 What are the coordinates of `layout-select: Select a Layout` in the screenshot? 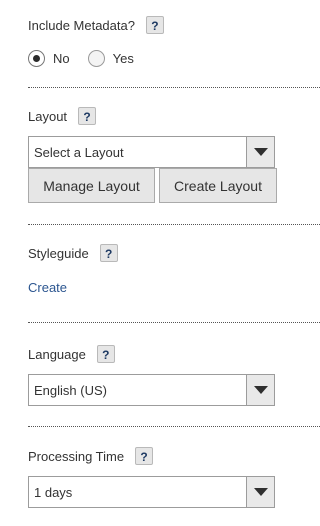 It's located at (151, 152).